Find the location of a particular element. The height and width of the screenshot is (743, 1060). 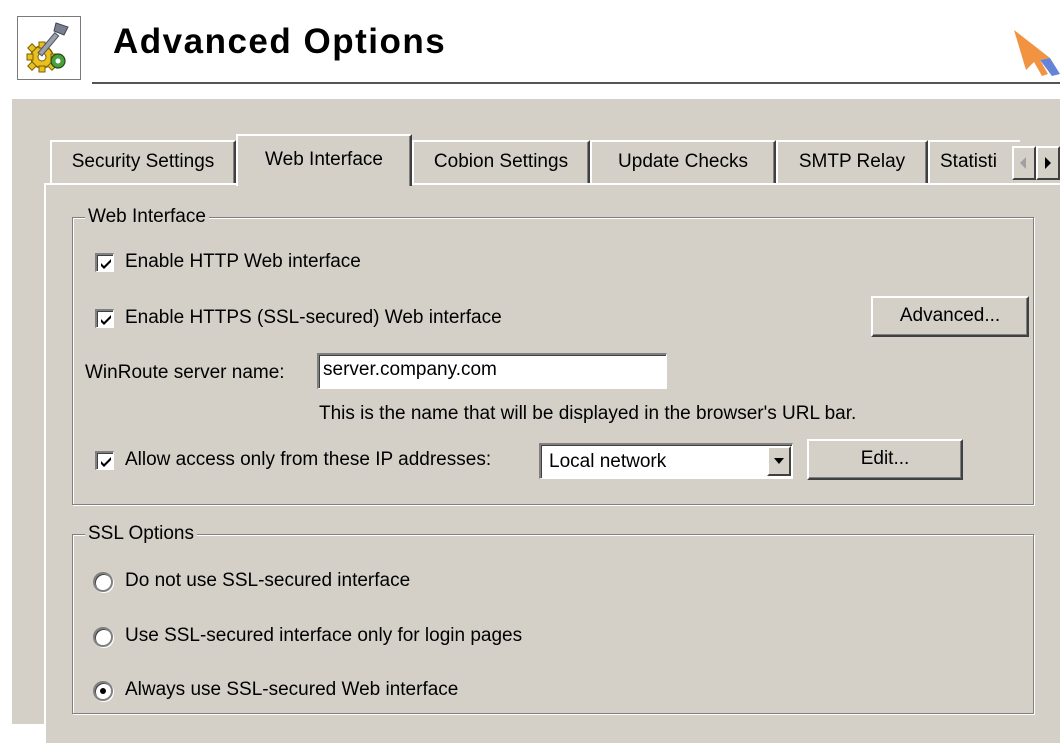

tab-label: SMTP Relay is located at coordinates (852, 161).